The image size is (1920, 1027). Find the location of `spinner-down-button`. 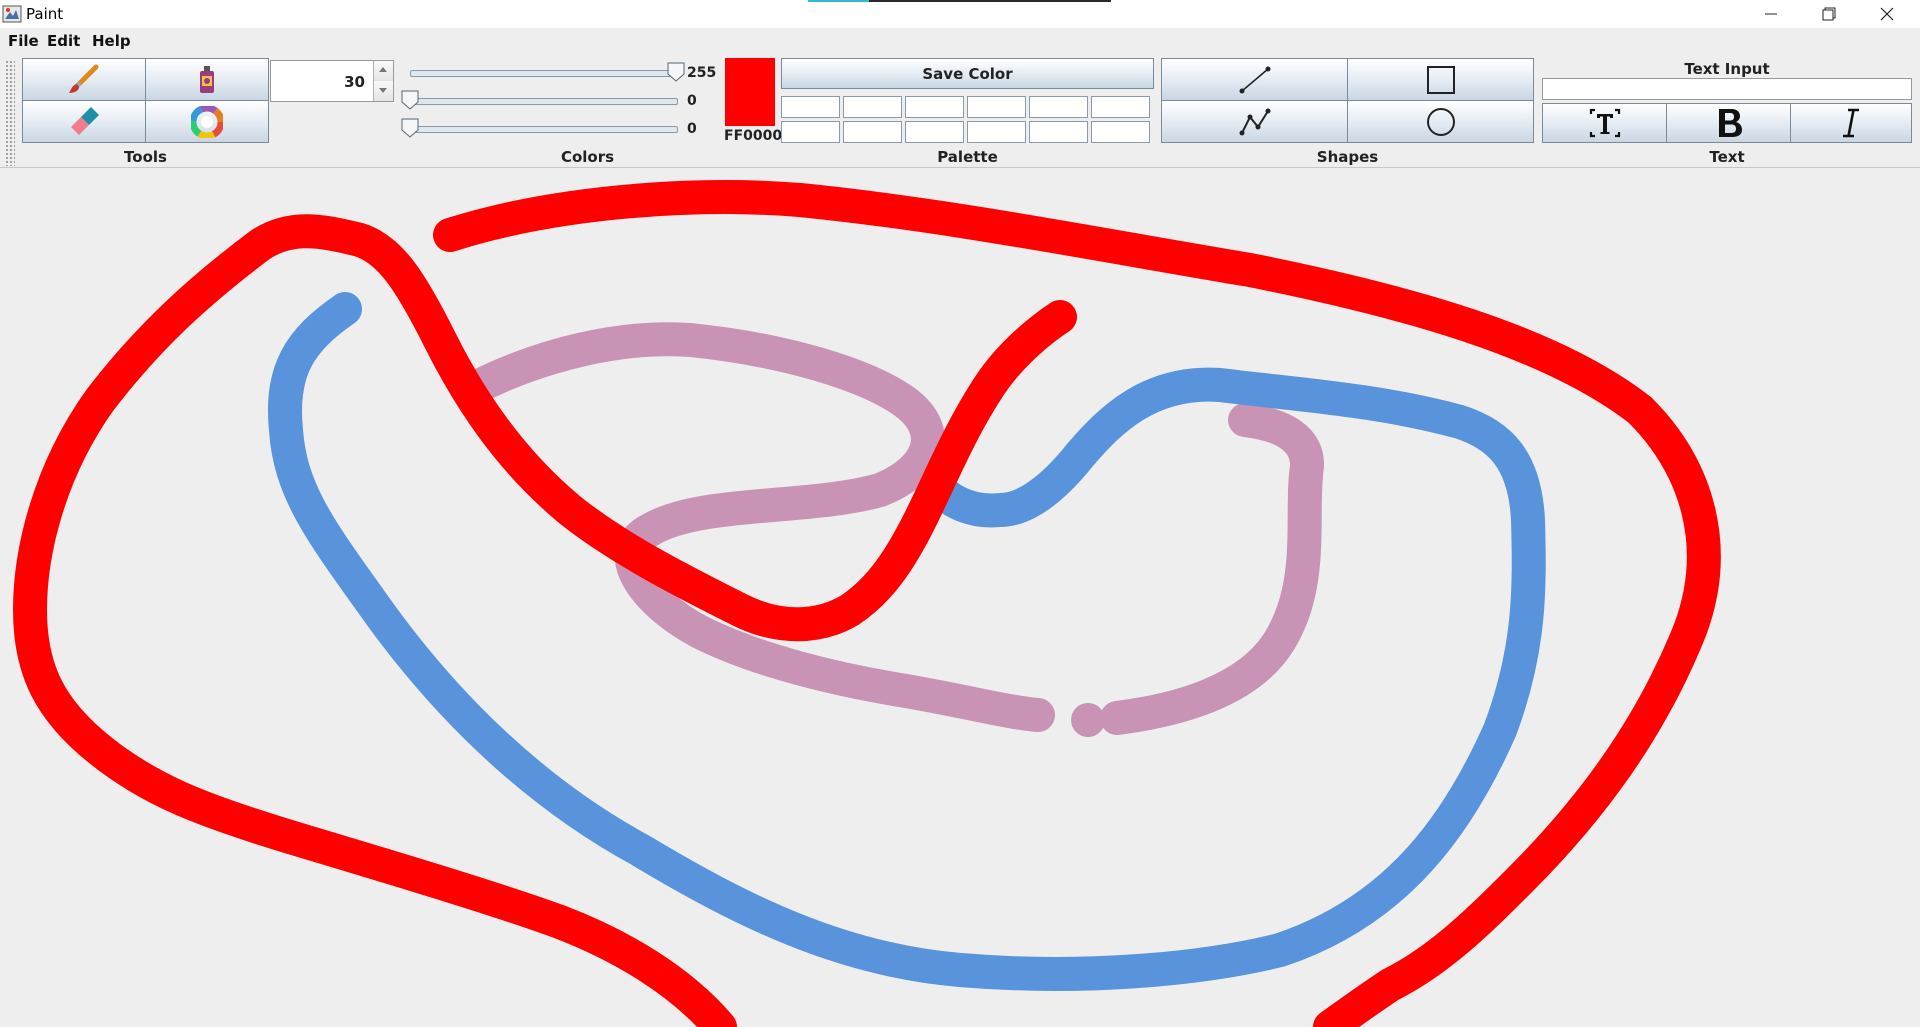

spinner-down-button is located at coordinates (383, 91).